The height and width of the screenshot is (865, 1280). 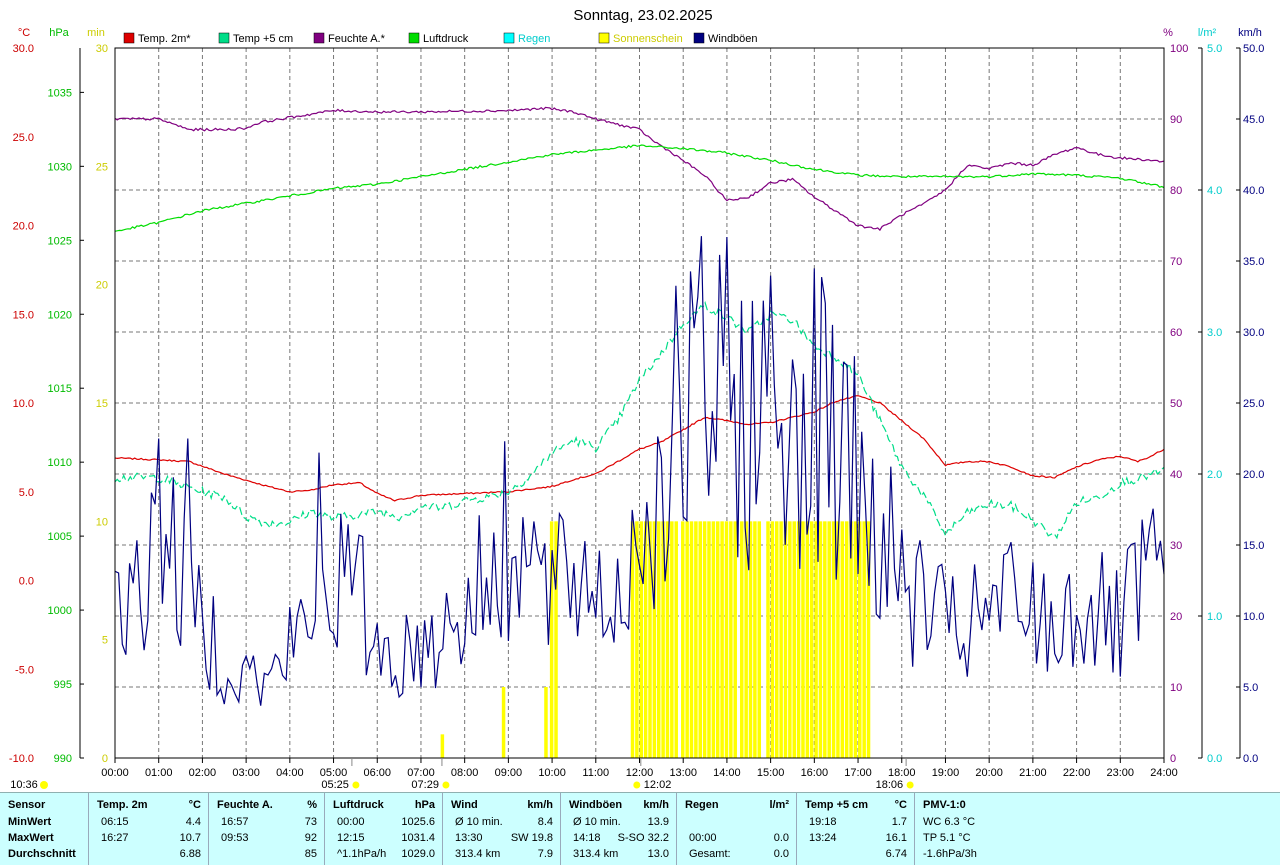 I want to click on humidity-tick-label: 80, so click(x=1176, y=191).